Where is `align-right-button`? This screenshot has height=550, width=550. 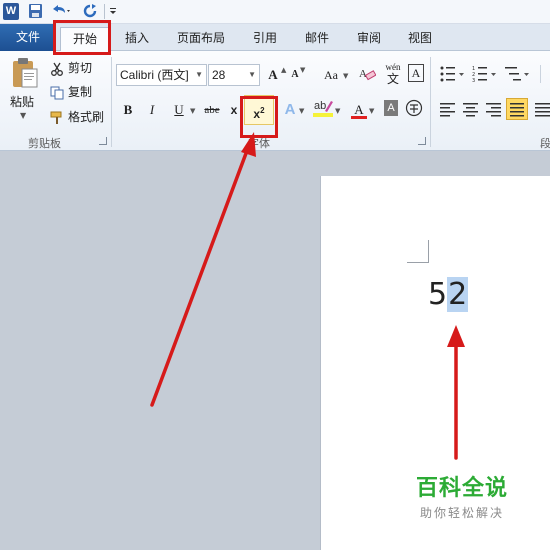 align-right-button is located at coordinates (494, 109).